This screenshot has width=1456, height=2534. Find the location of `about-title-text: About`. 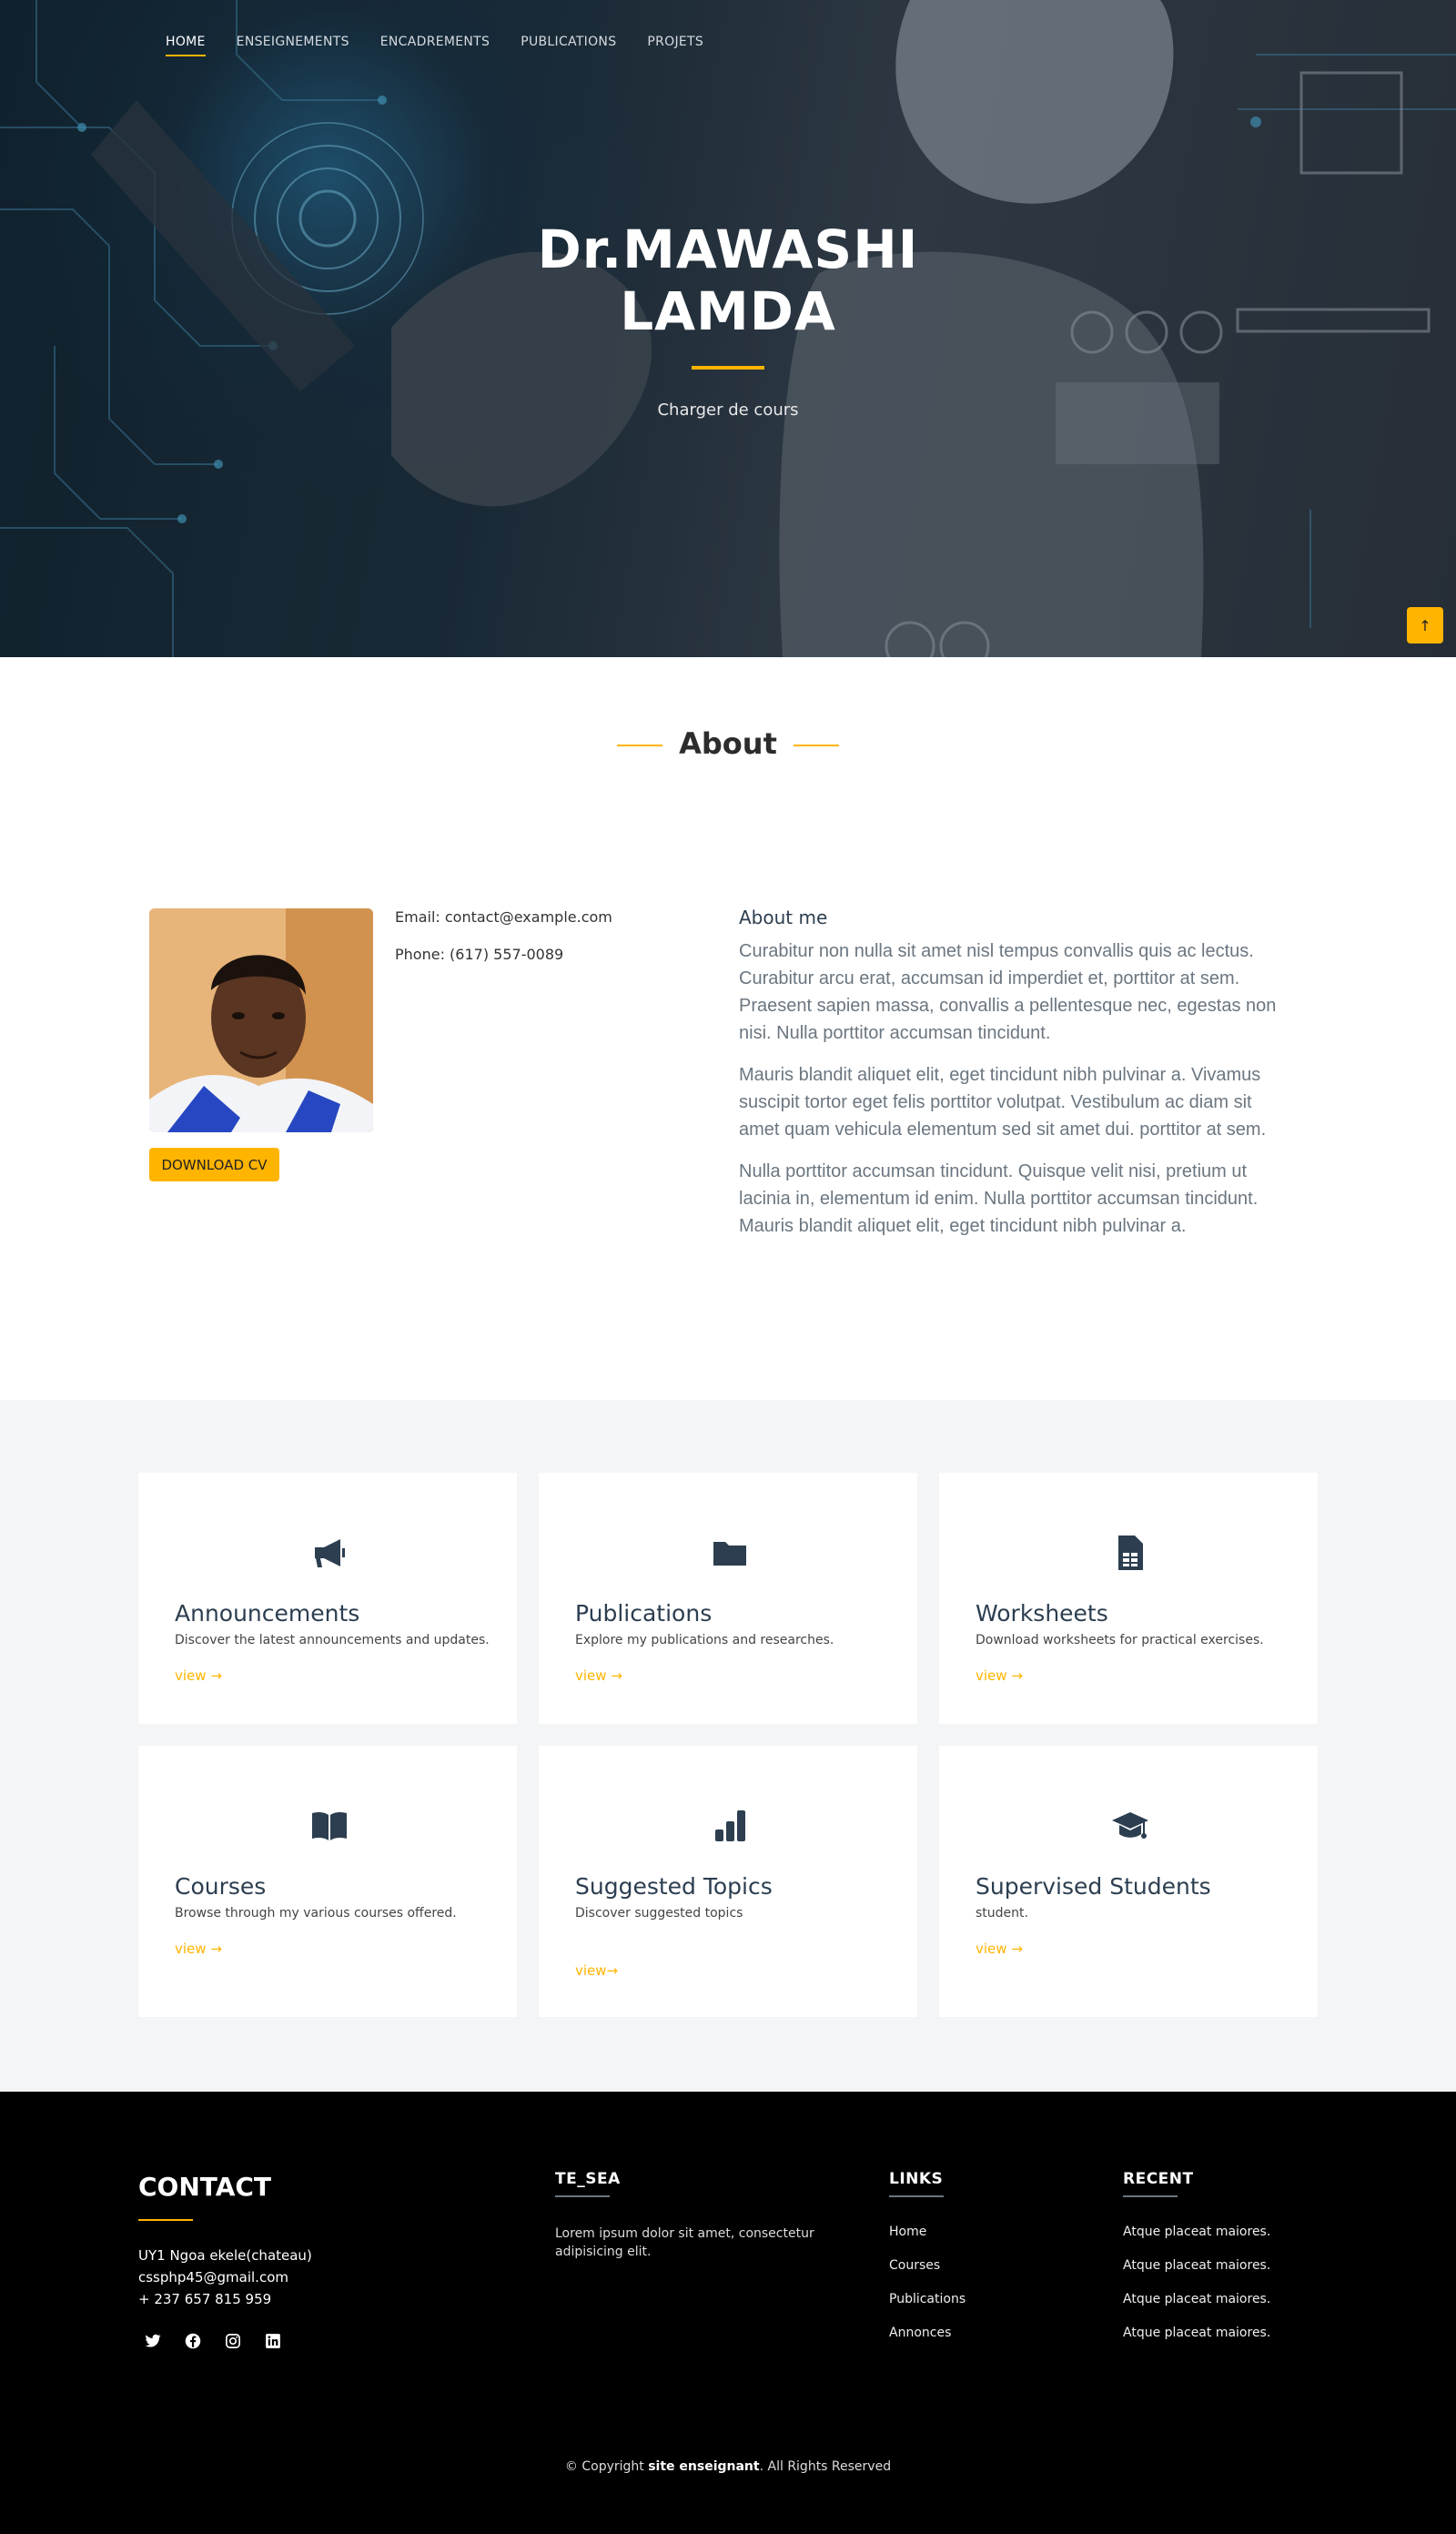

about-title-text: About is located at coordinates (728, 744).